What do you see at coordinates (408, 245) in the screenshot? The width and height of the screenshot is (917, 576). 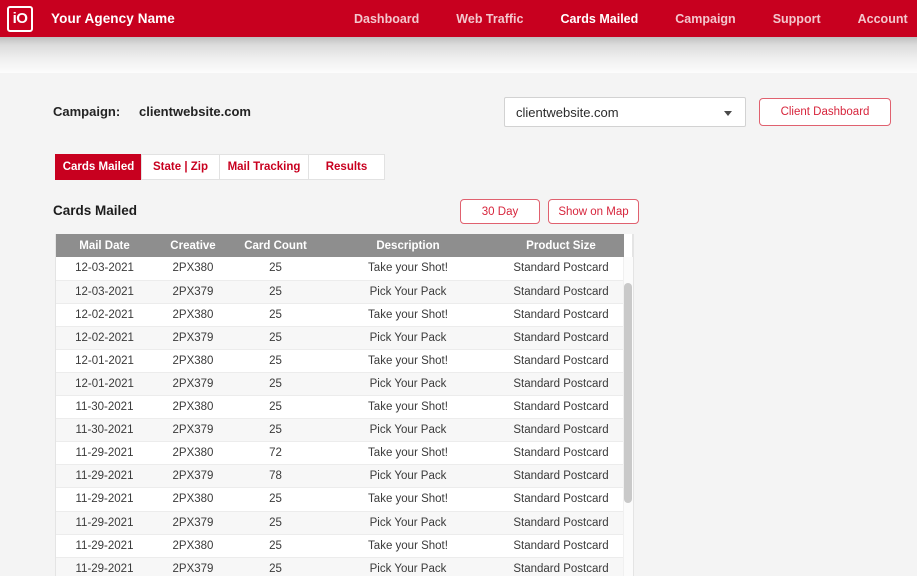 I see `column-header-description: Description` at bounding box center [408, 245].